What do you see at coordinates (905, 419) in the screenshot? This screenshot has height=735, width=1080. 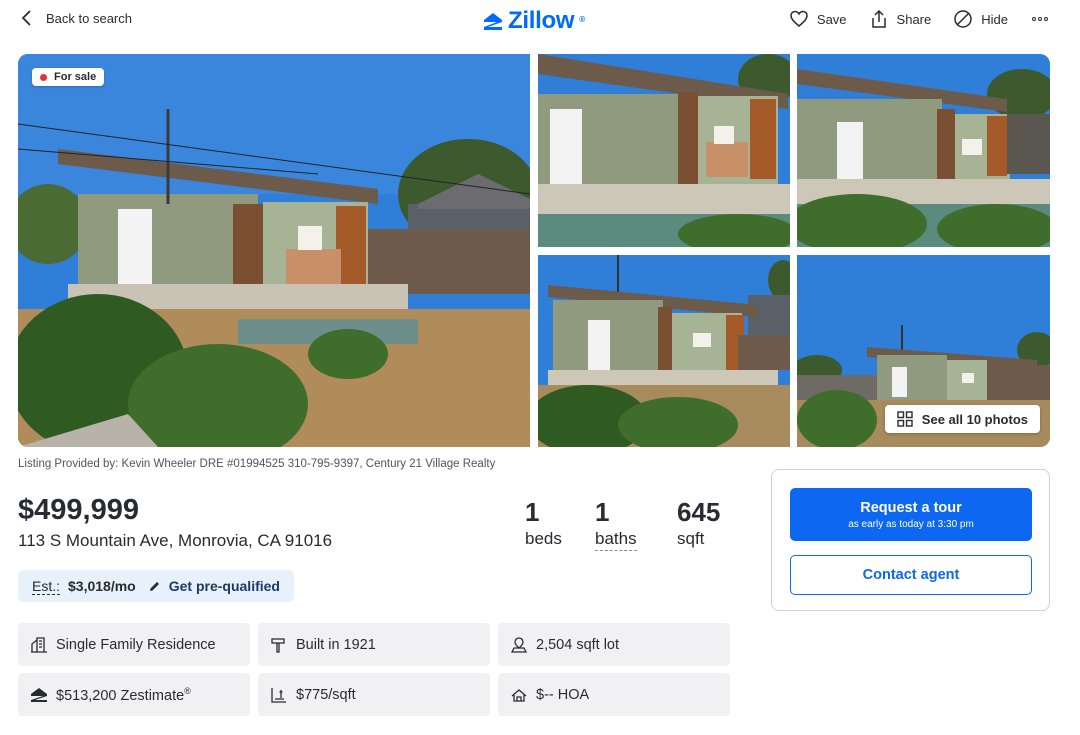 I see `grid-icon` at bounding box center [905, 419].